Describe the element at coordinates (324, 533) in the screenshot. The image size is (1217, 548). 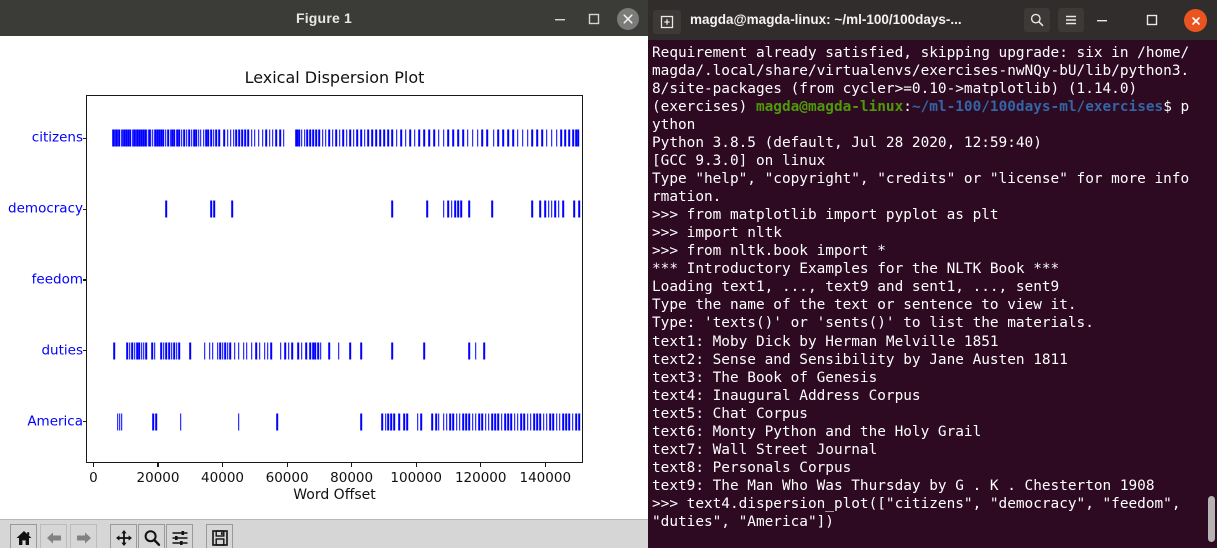
I see `matplotlib-navigation-toolbar` at that location.